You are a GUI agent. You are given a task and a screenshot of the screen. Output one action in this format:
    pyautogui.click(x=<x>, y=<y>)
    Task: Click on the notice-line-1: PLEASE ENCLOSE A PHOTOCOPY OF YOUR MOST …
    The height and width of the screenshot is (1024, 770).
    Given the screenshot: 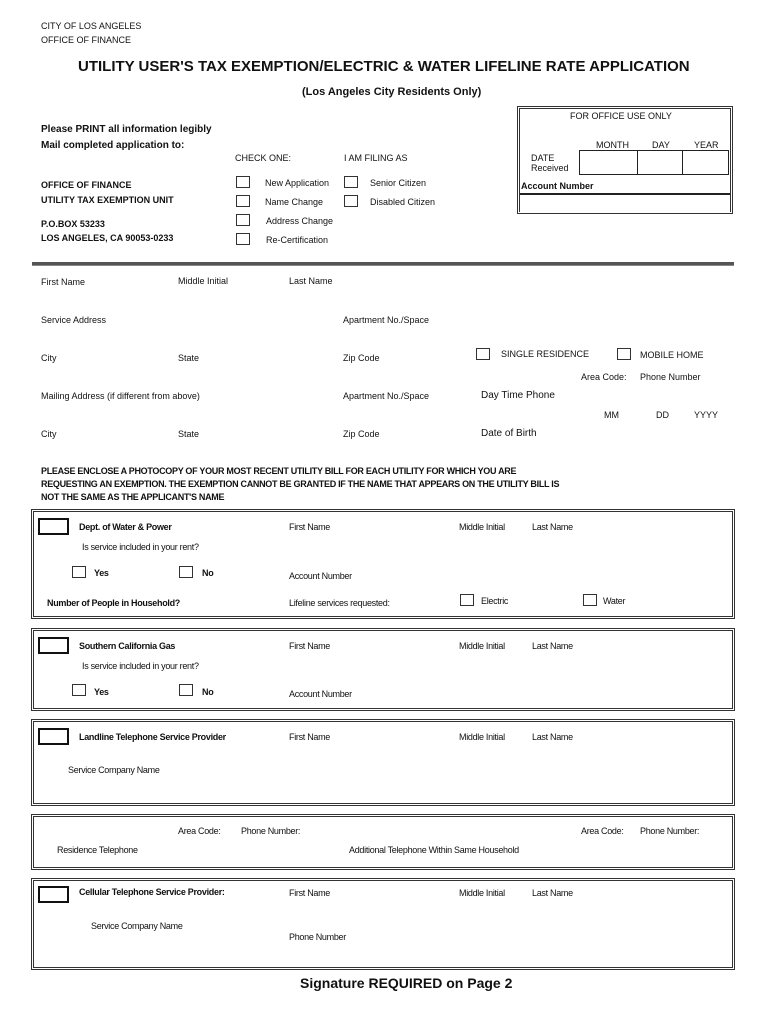 What is the action you would take?
    pyautogui.click(x=279, y=471)
    